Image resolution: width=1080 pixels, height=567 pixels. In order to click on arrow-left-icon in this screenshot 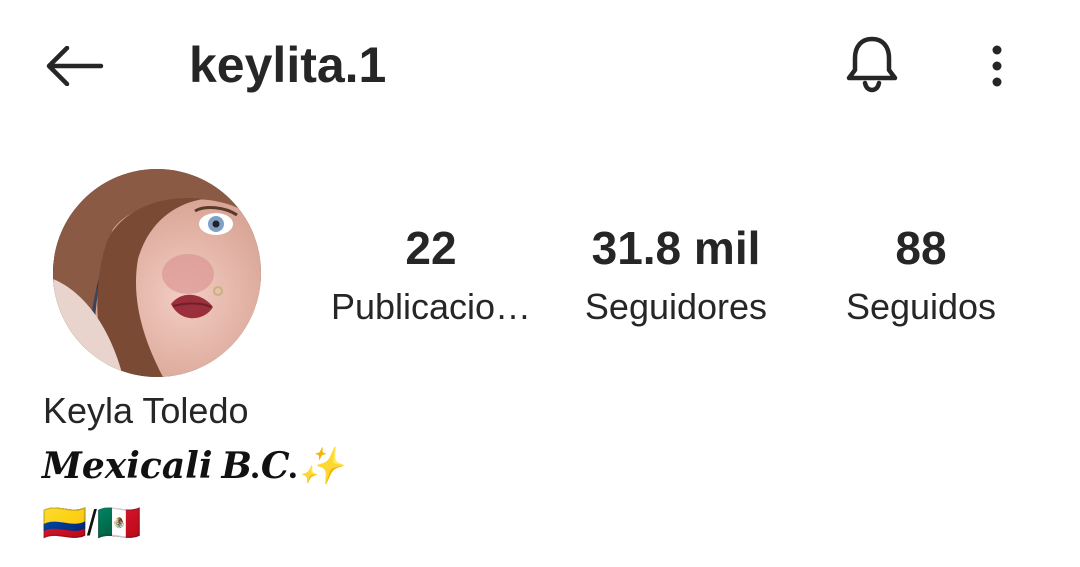, I will do `click(75, 66)`.